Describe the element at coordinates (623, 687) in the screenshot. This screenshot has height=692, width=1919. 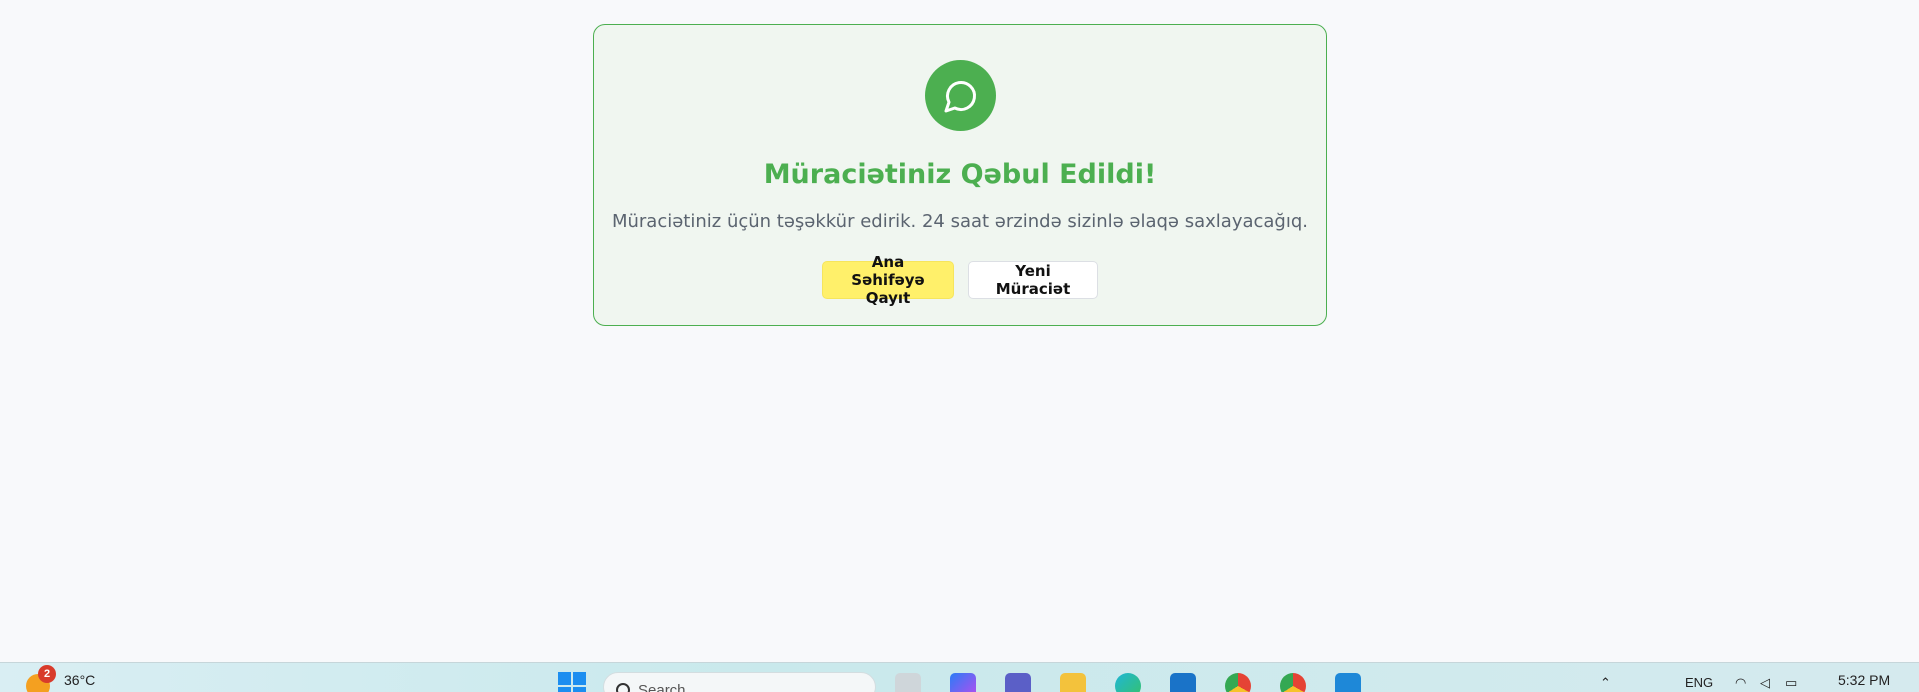
I see `search-icon` at that location.